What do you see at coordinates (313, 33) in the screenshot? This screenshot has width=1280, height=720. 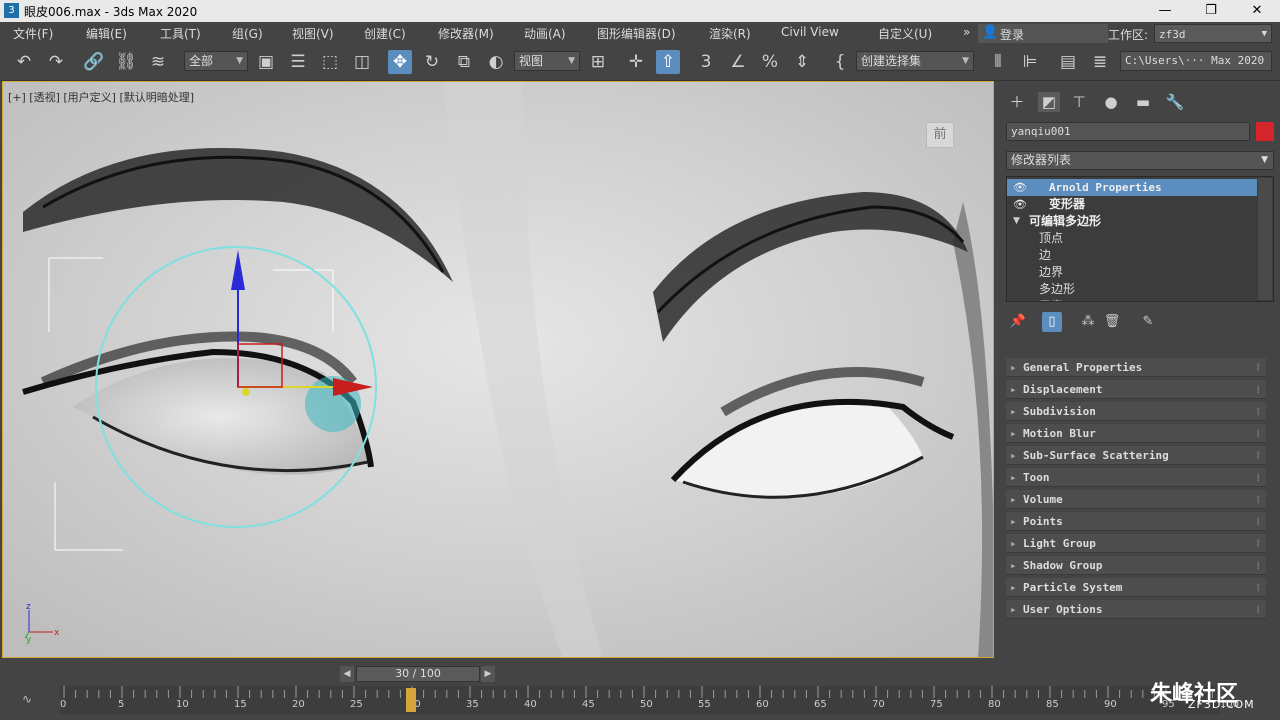 I see `menu-views: 视图(V)` at bounding box center [313, 33].